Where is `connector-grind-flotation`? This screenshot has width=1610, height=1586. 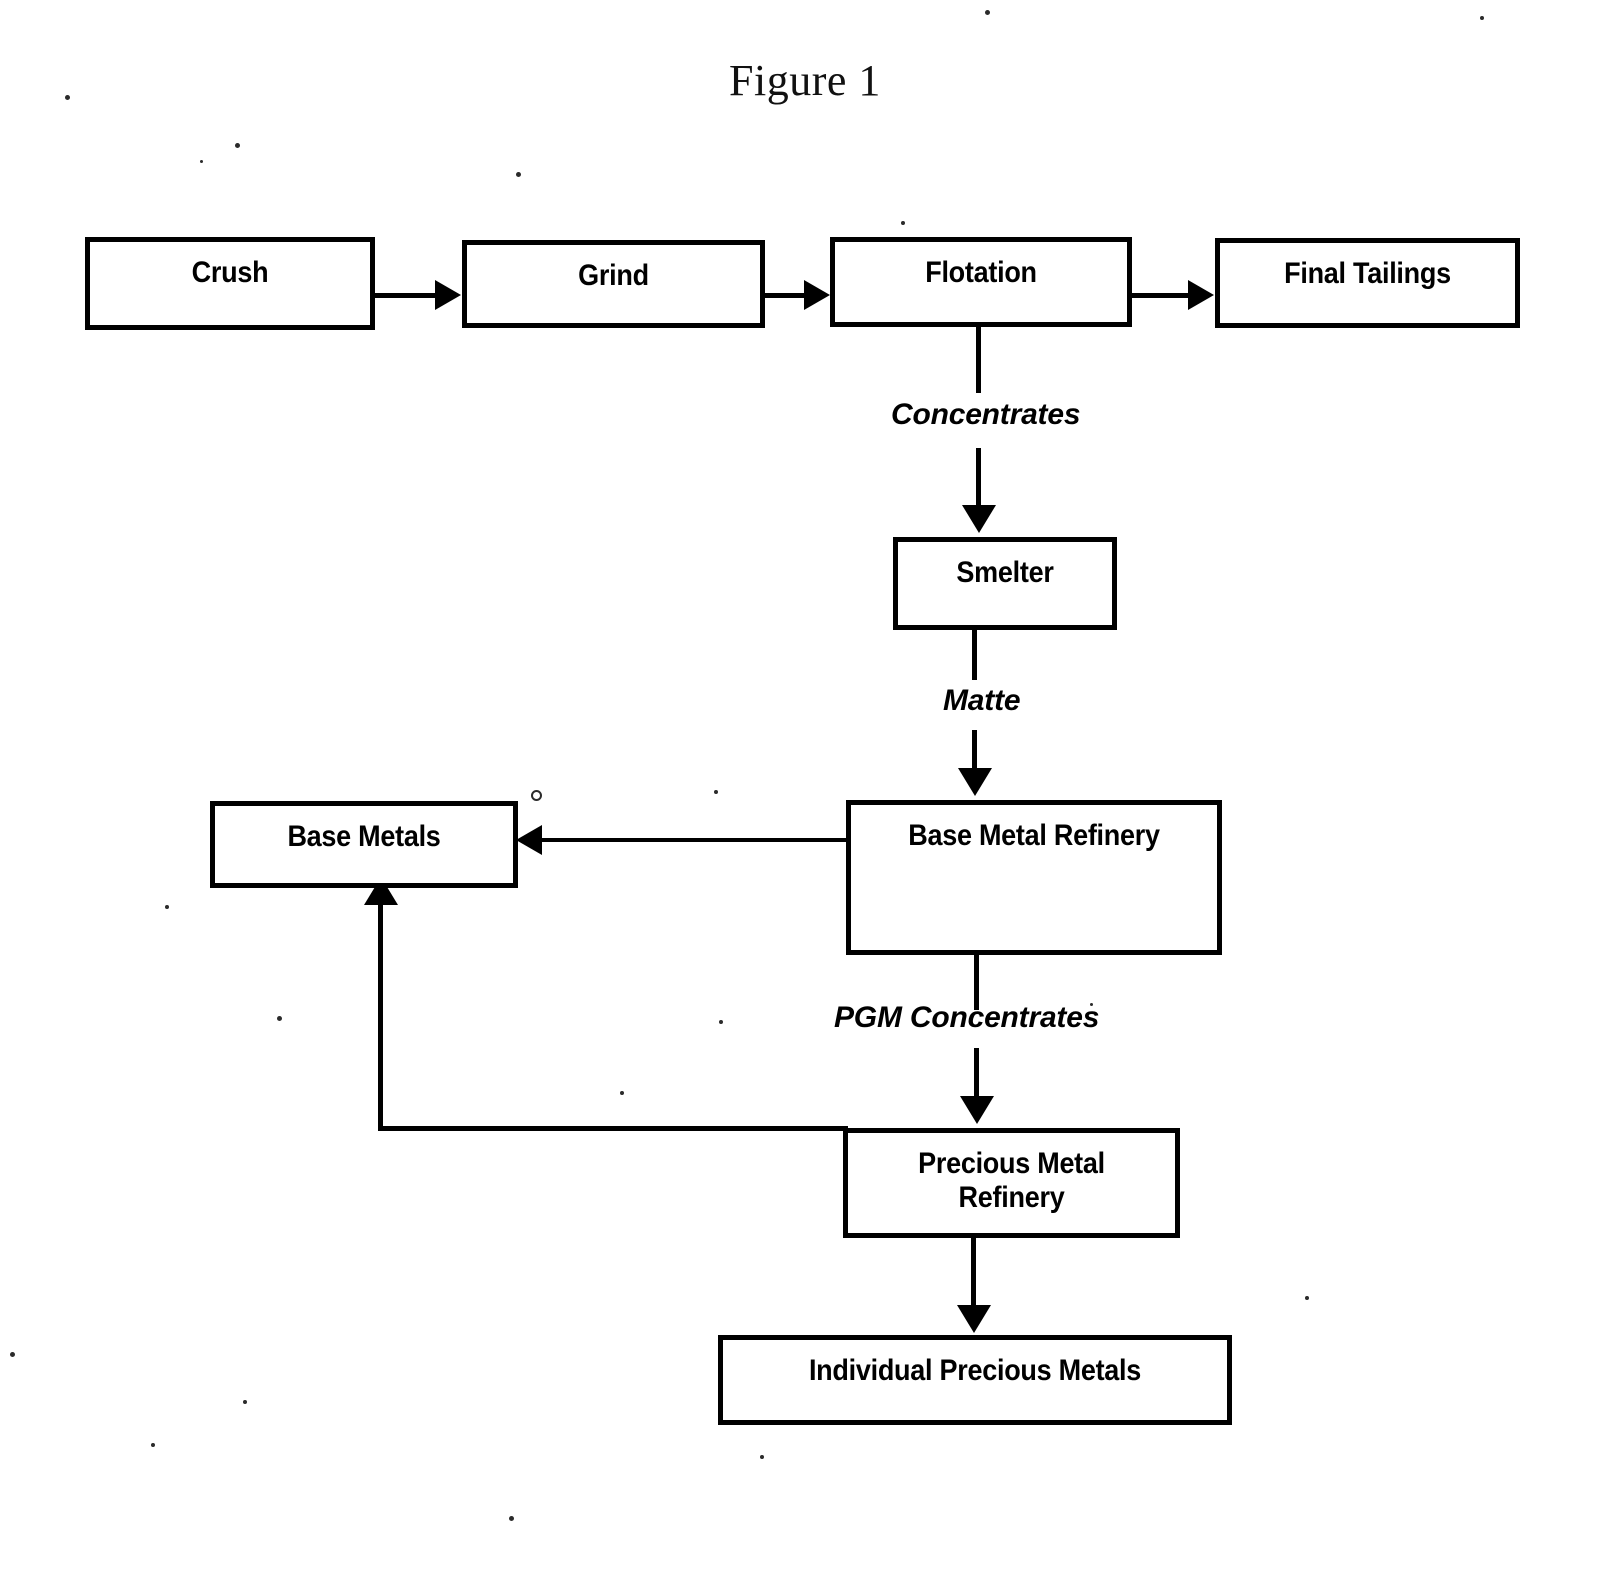 connector-grind-flotation is located at coordinates (786, 295).